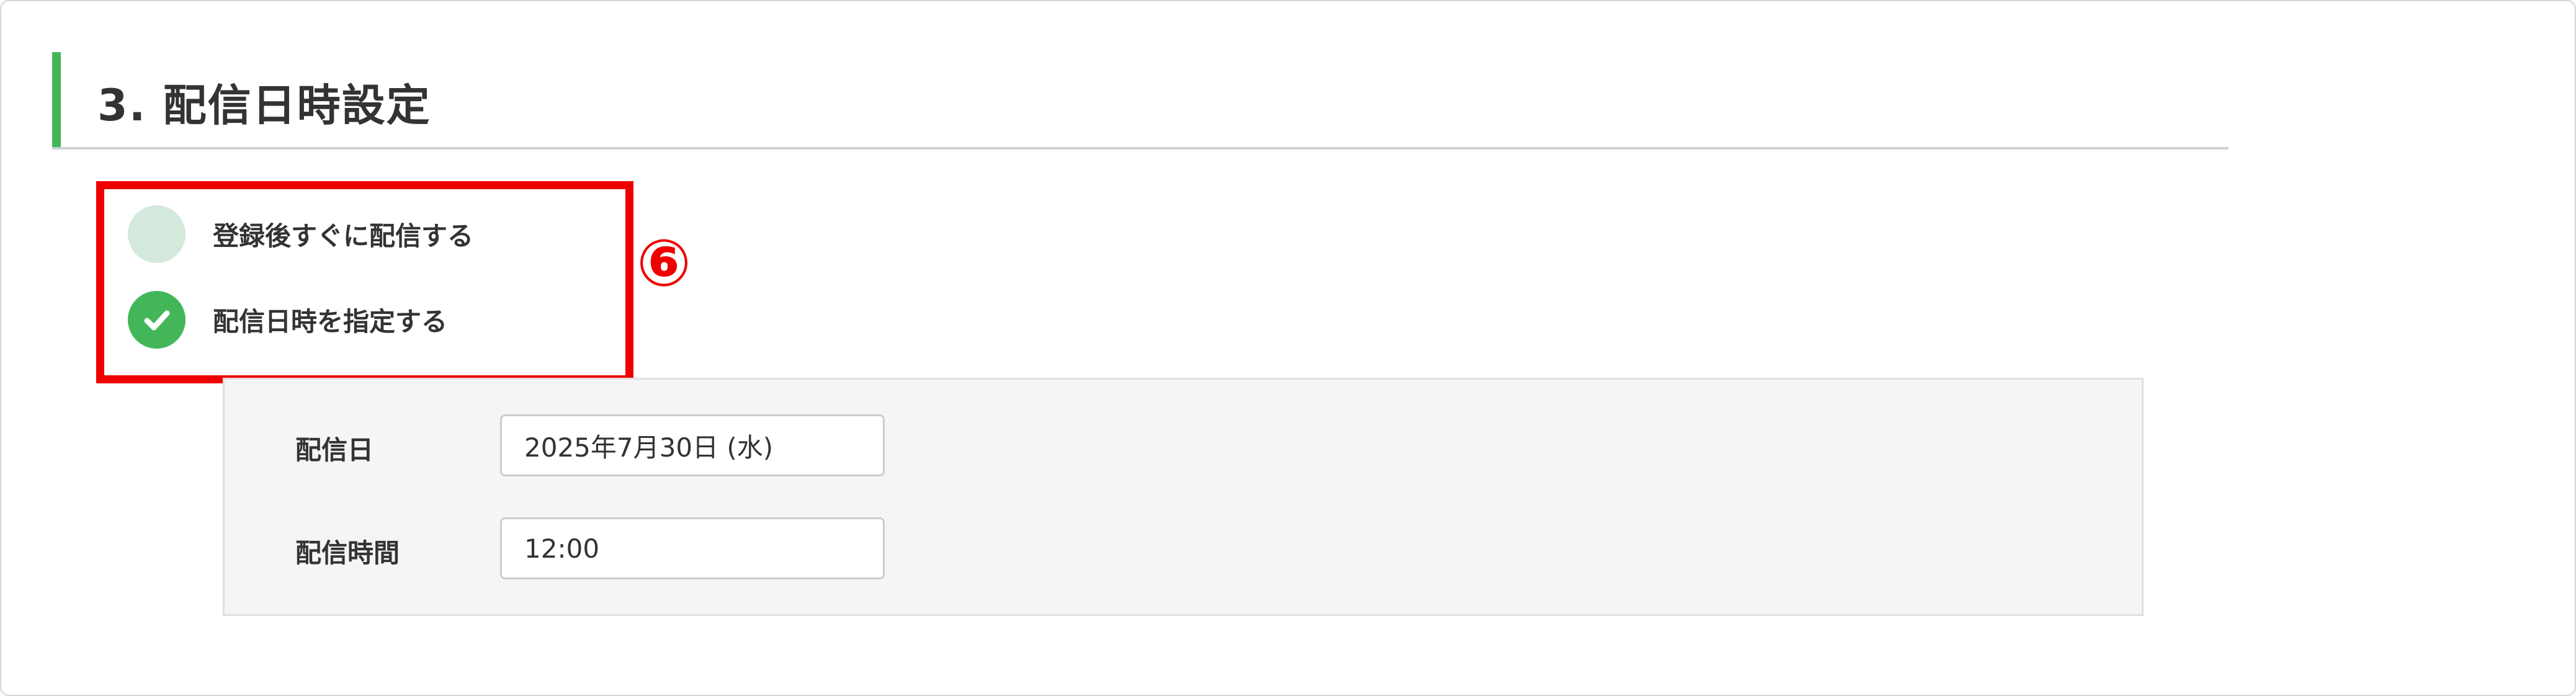 Image resolution: width=2576 pixels, height=696 pixels. I want to click on radio-option-scheduled-label: 配信日時を指定する, so click(330, 322).